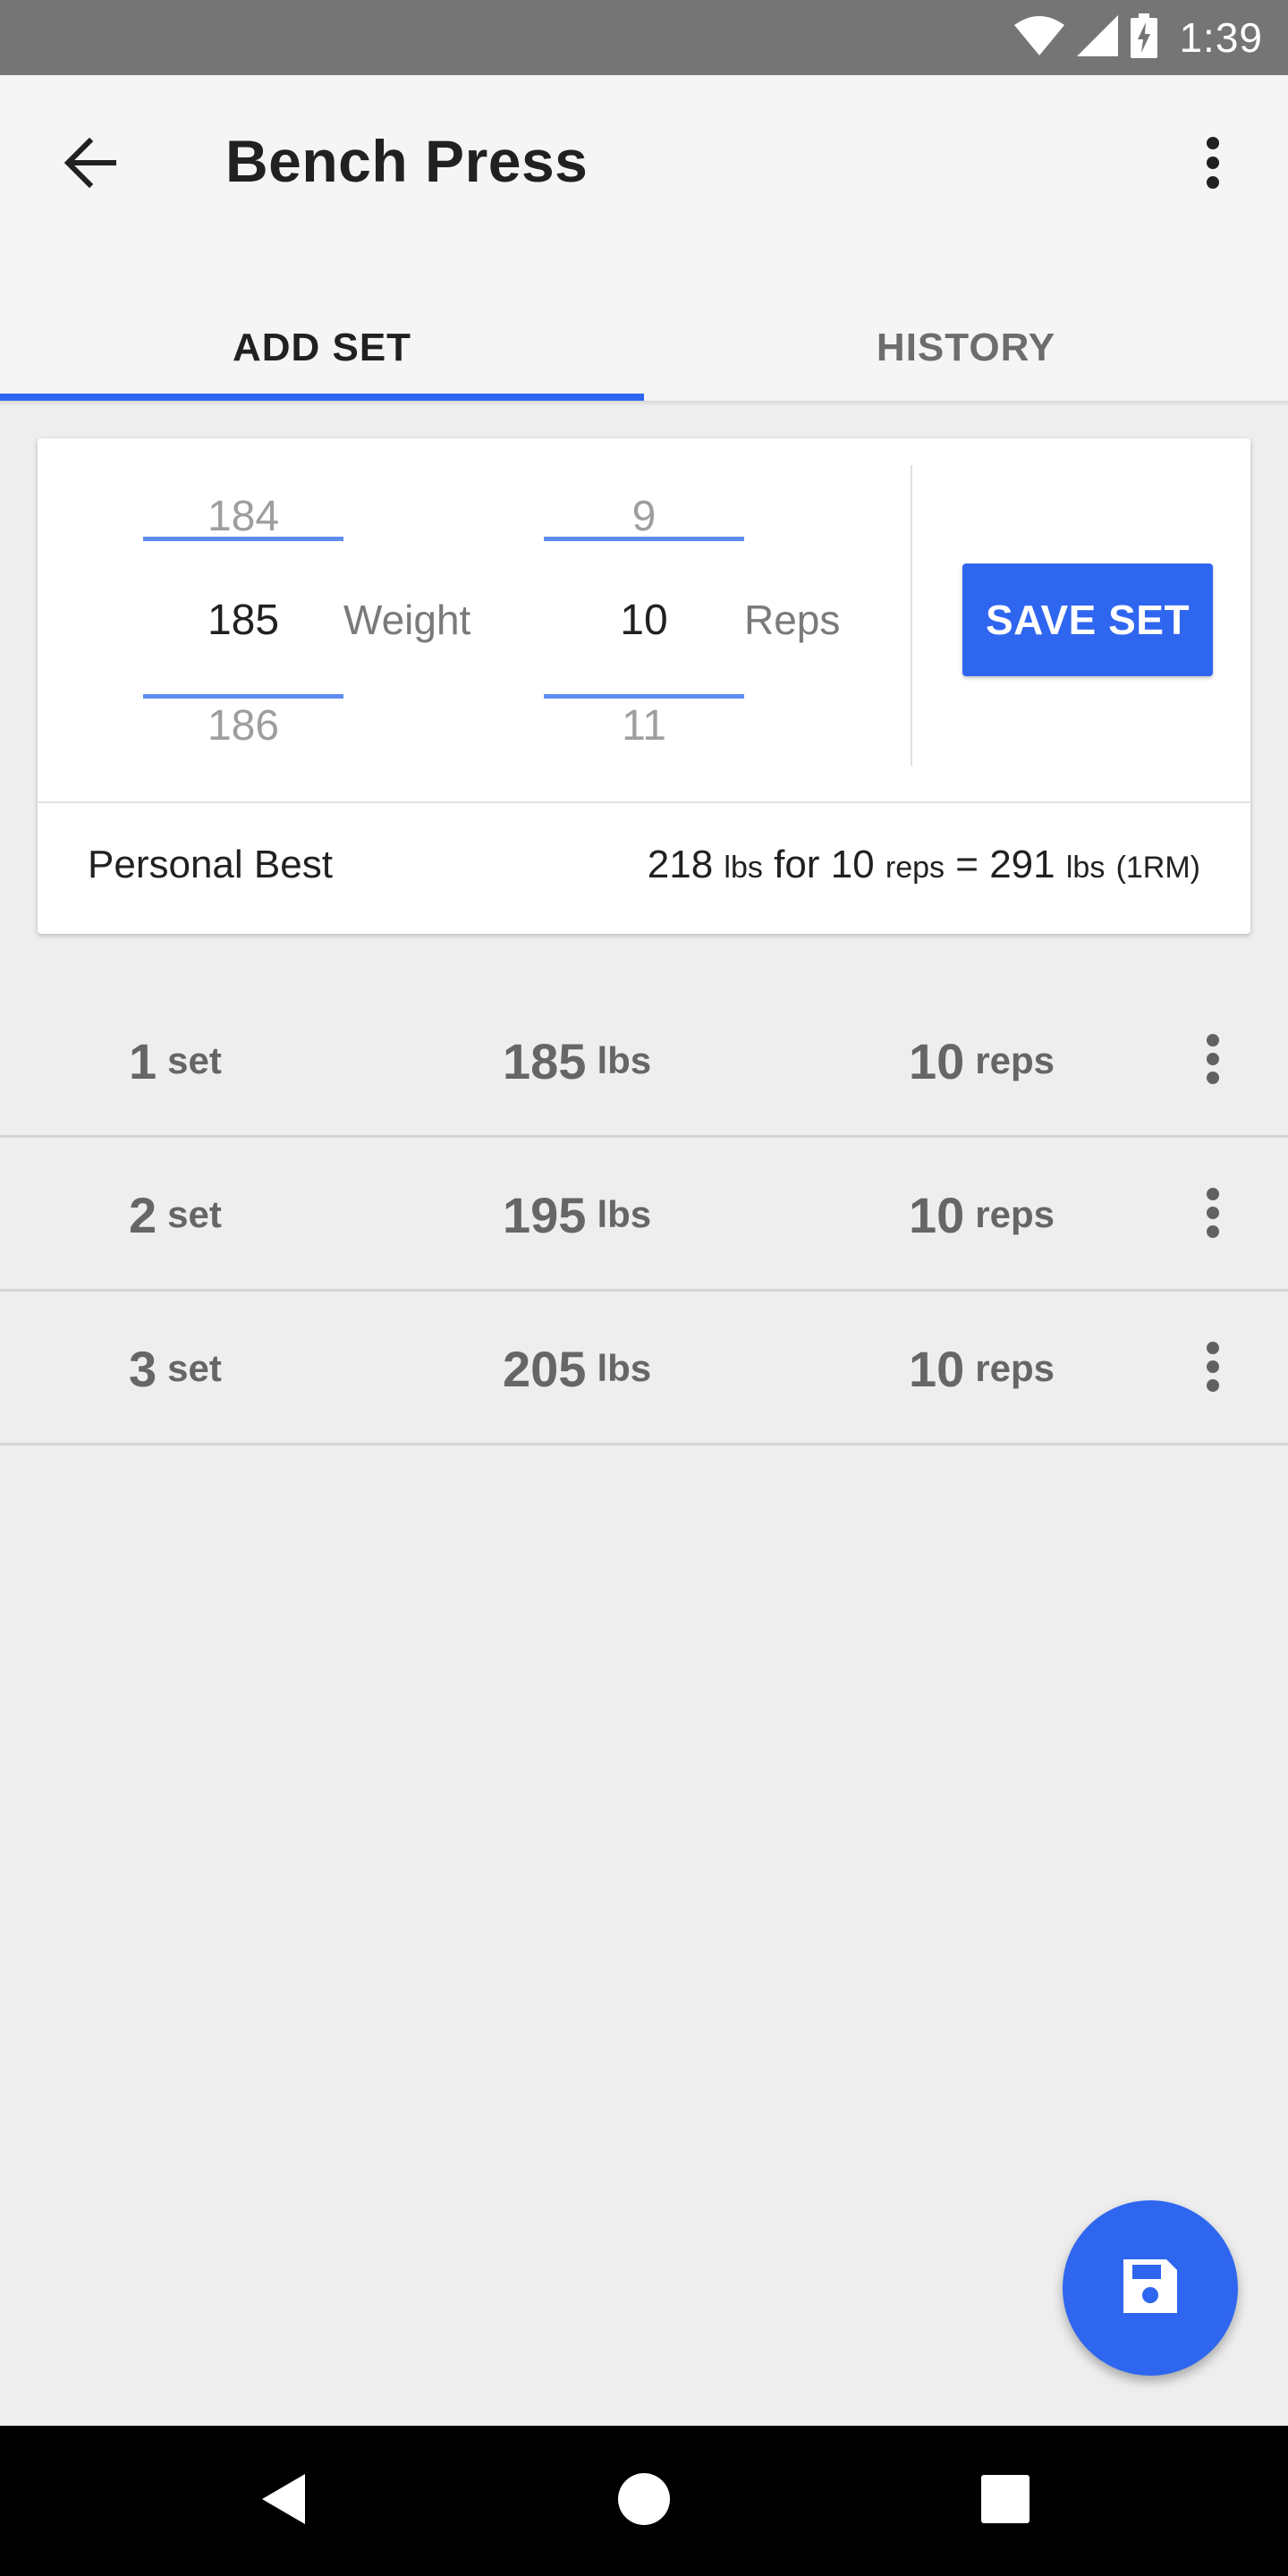  What do you see at coordinates (322, 347) in the screenshot?
I see `tab-add-set-label: ADD SET` at bounding box center [322, 347].